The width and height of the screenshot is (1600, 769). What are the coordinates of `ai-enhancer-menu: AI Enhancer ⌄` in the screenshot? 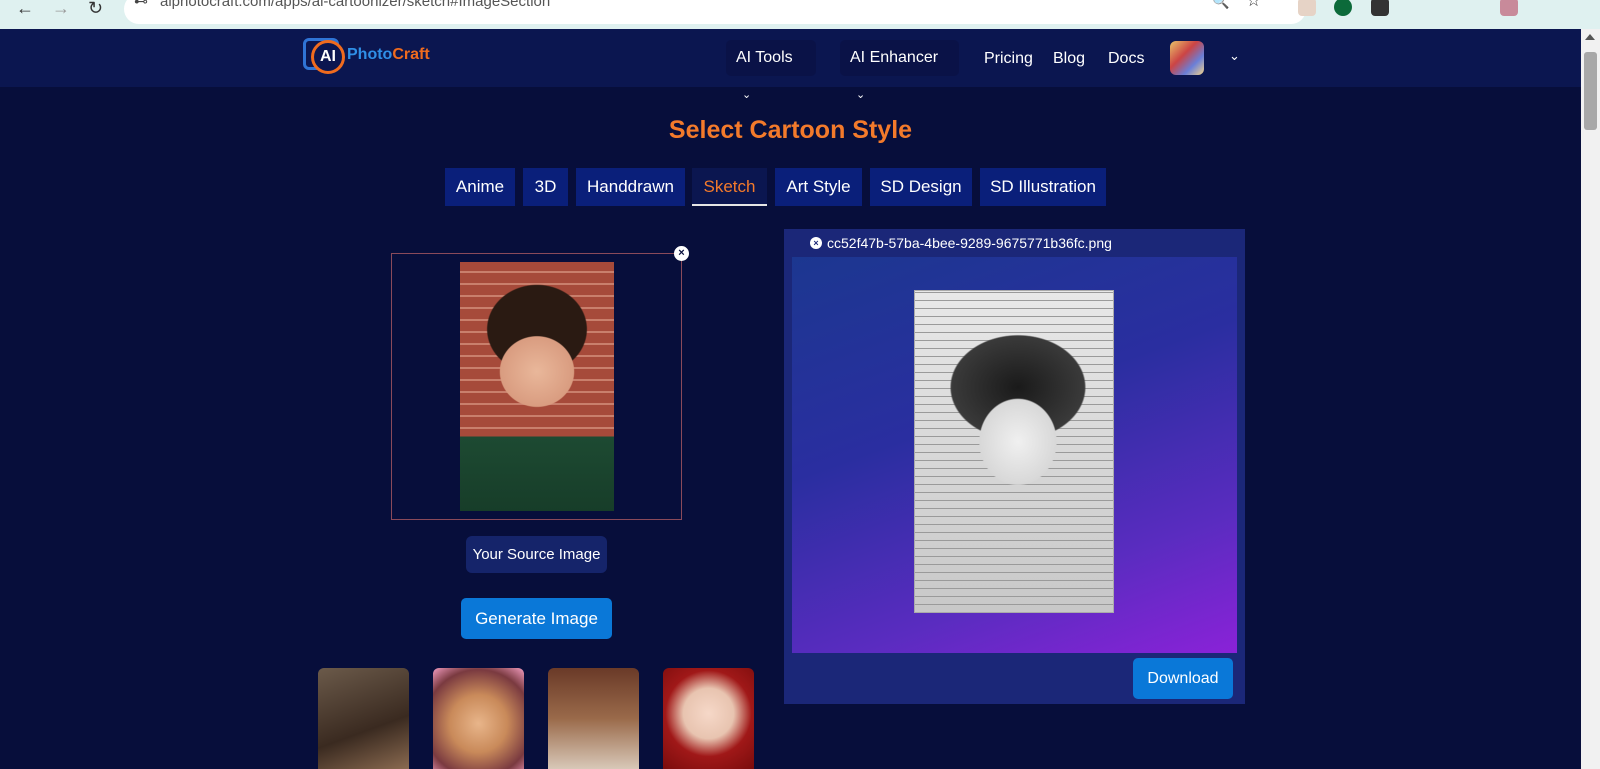 It's located at (899, 70).